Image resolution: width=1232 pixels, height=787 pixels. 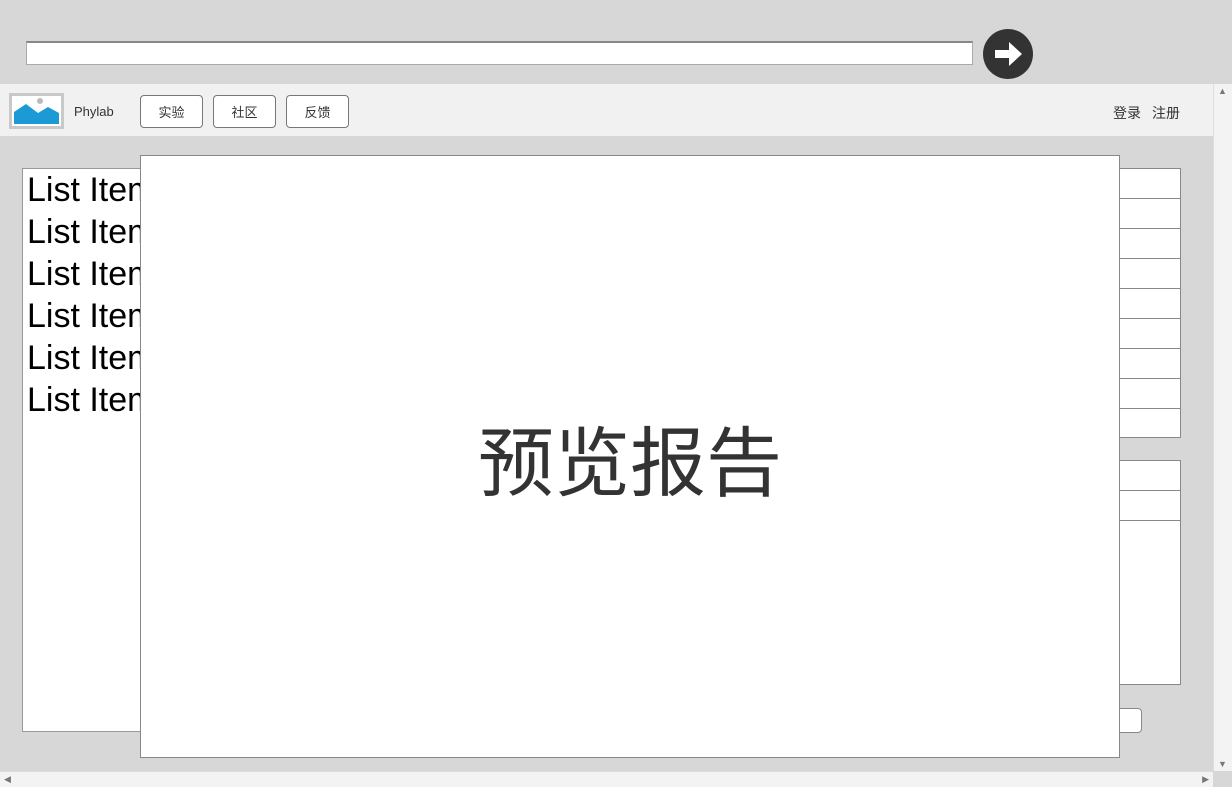 I want to click on arrow-right-icon, so click(x=1008, y=54).